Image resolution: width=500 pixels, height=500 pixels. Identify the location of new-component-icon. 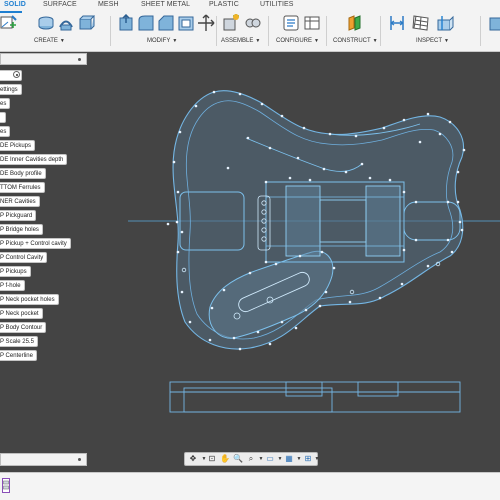
(231, 23).